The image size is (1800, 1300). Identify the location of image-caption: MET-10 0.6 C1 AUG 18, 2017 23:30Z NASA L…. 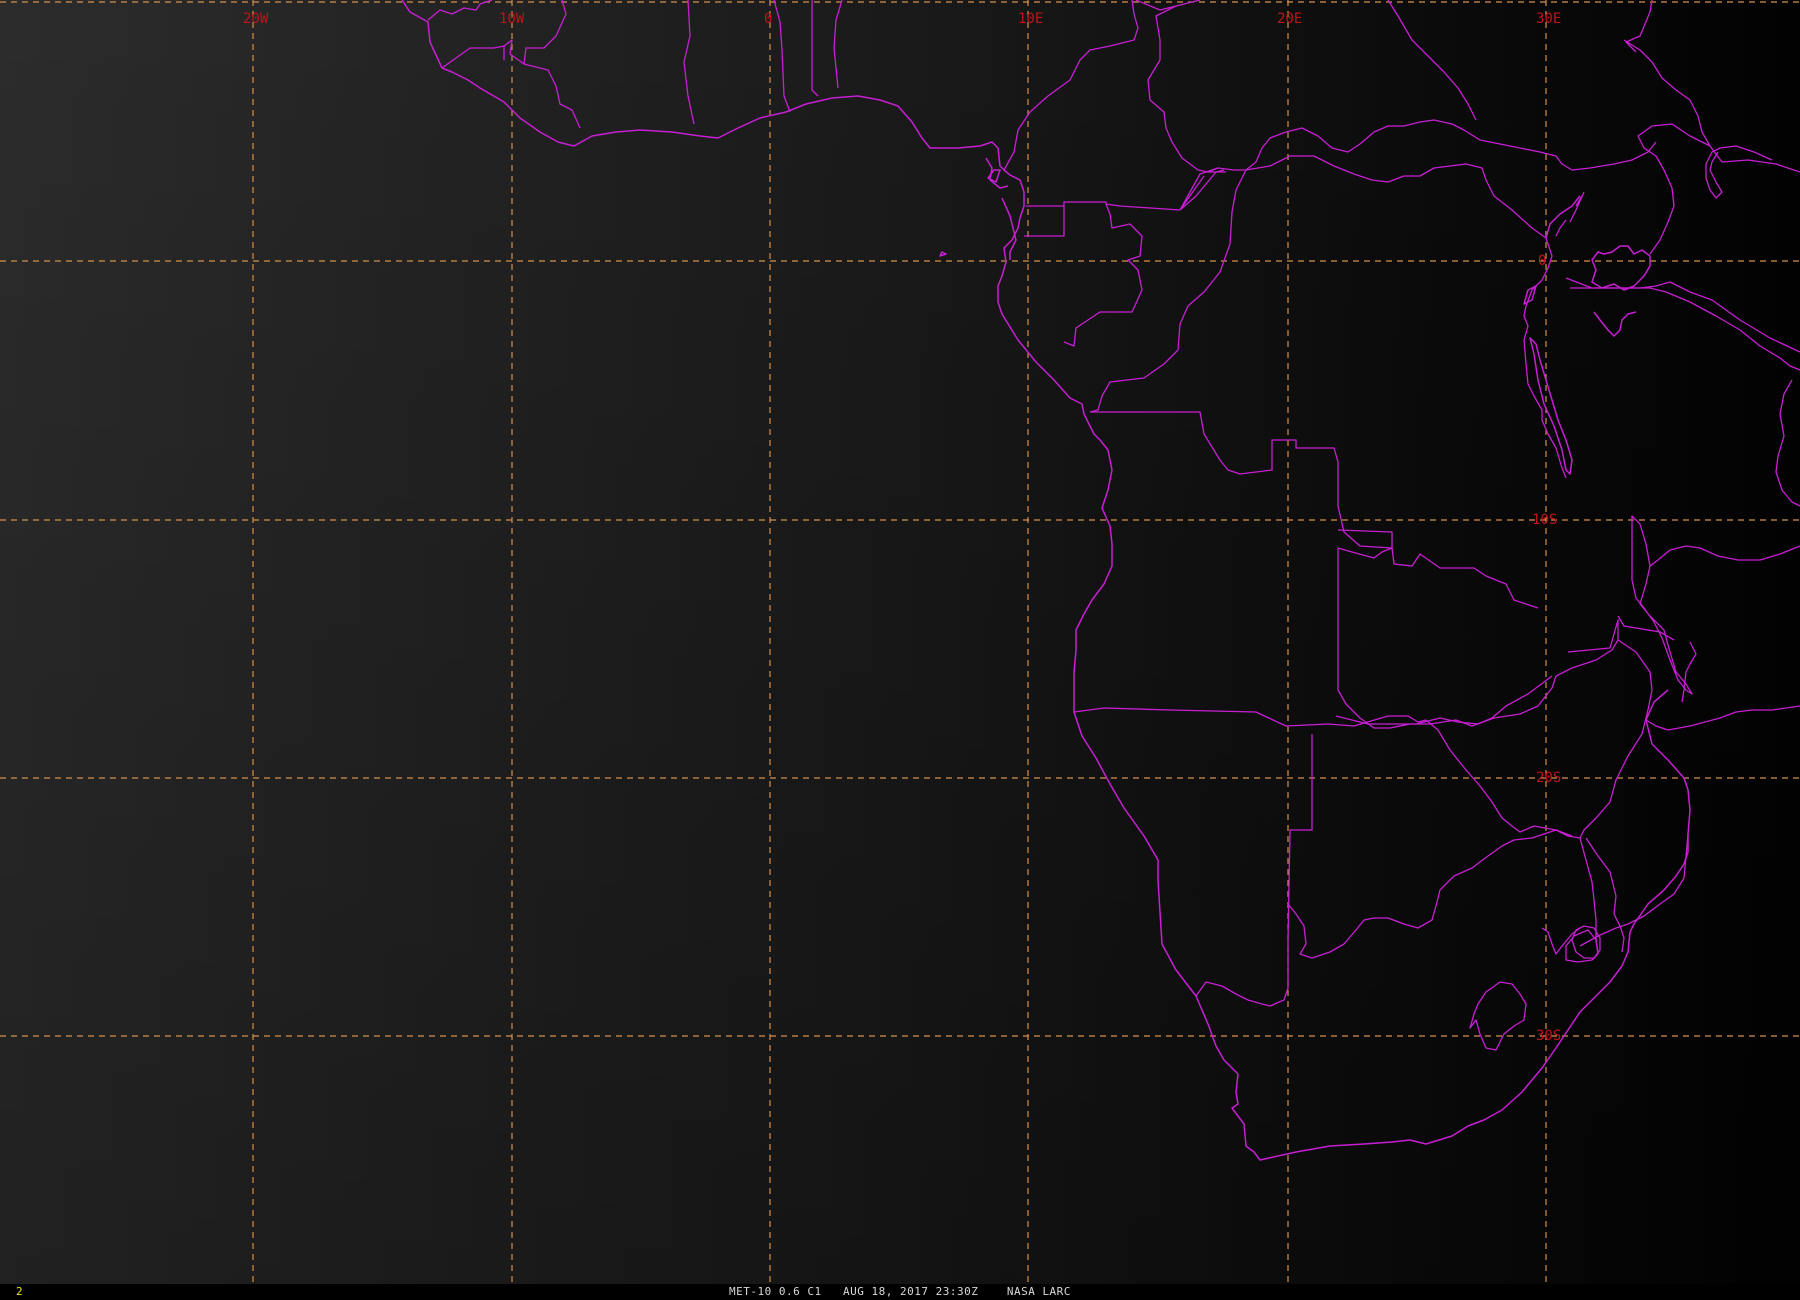
(900, 1291).